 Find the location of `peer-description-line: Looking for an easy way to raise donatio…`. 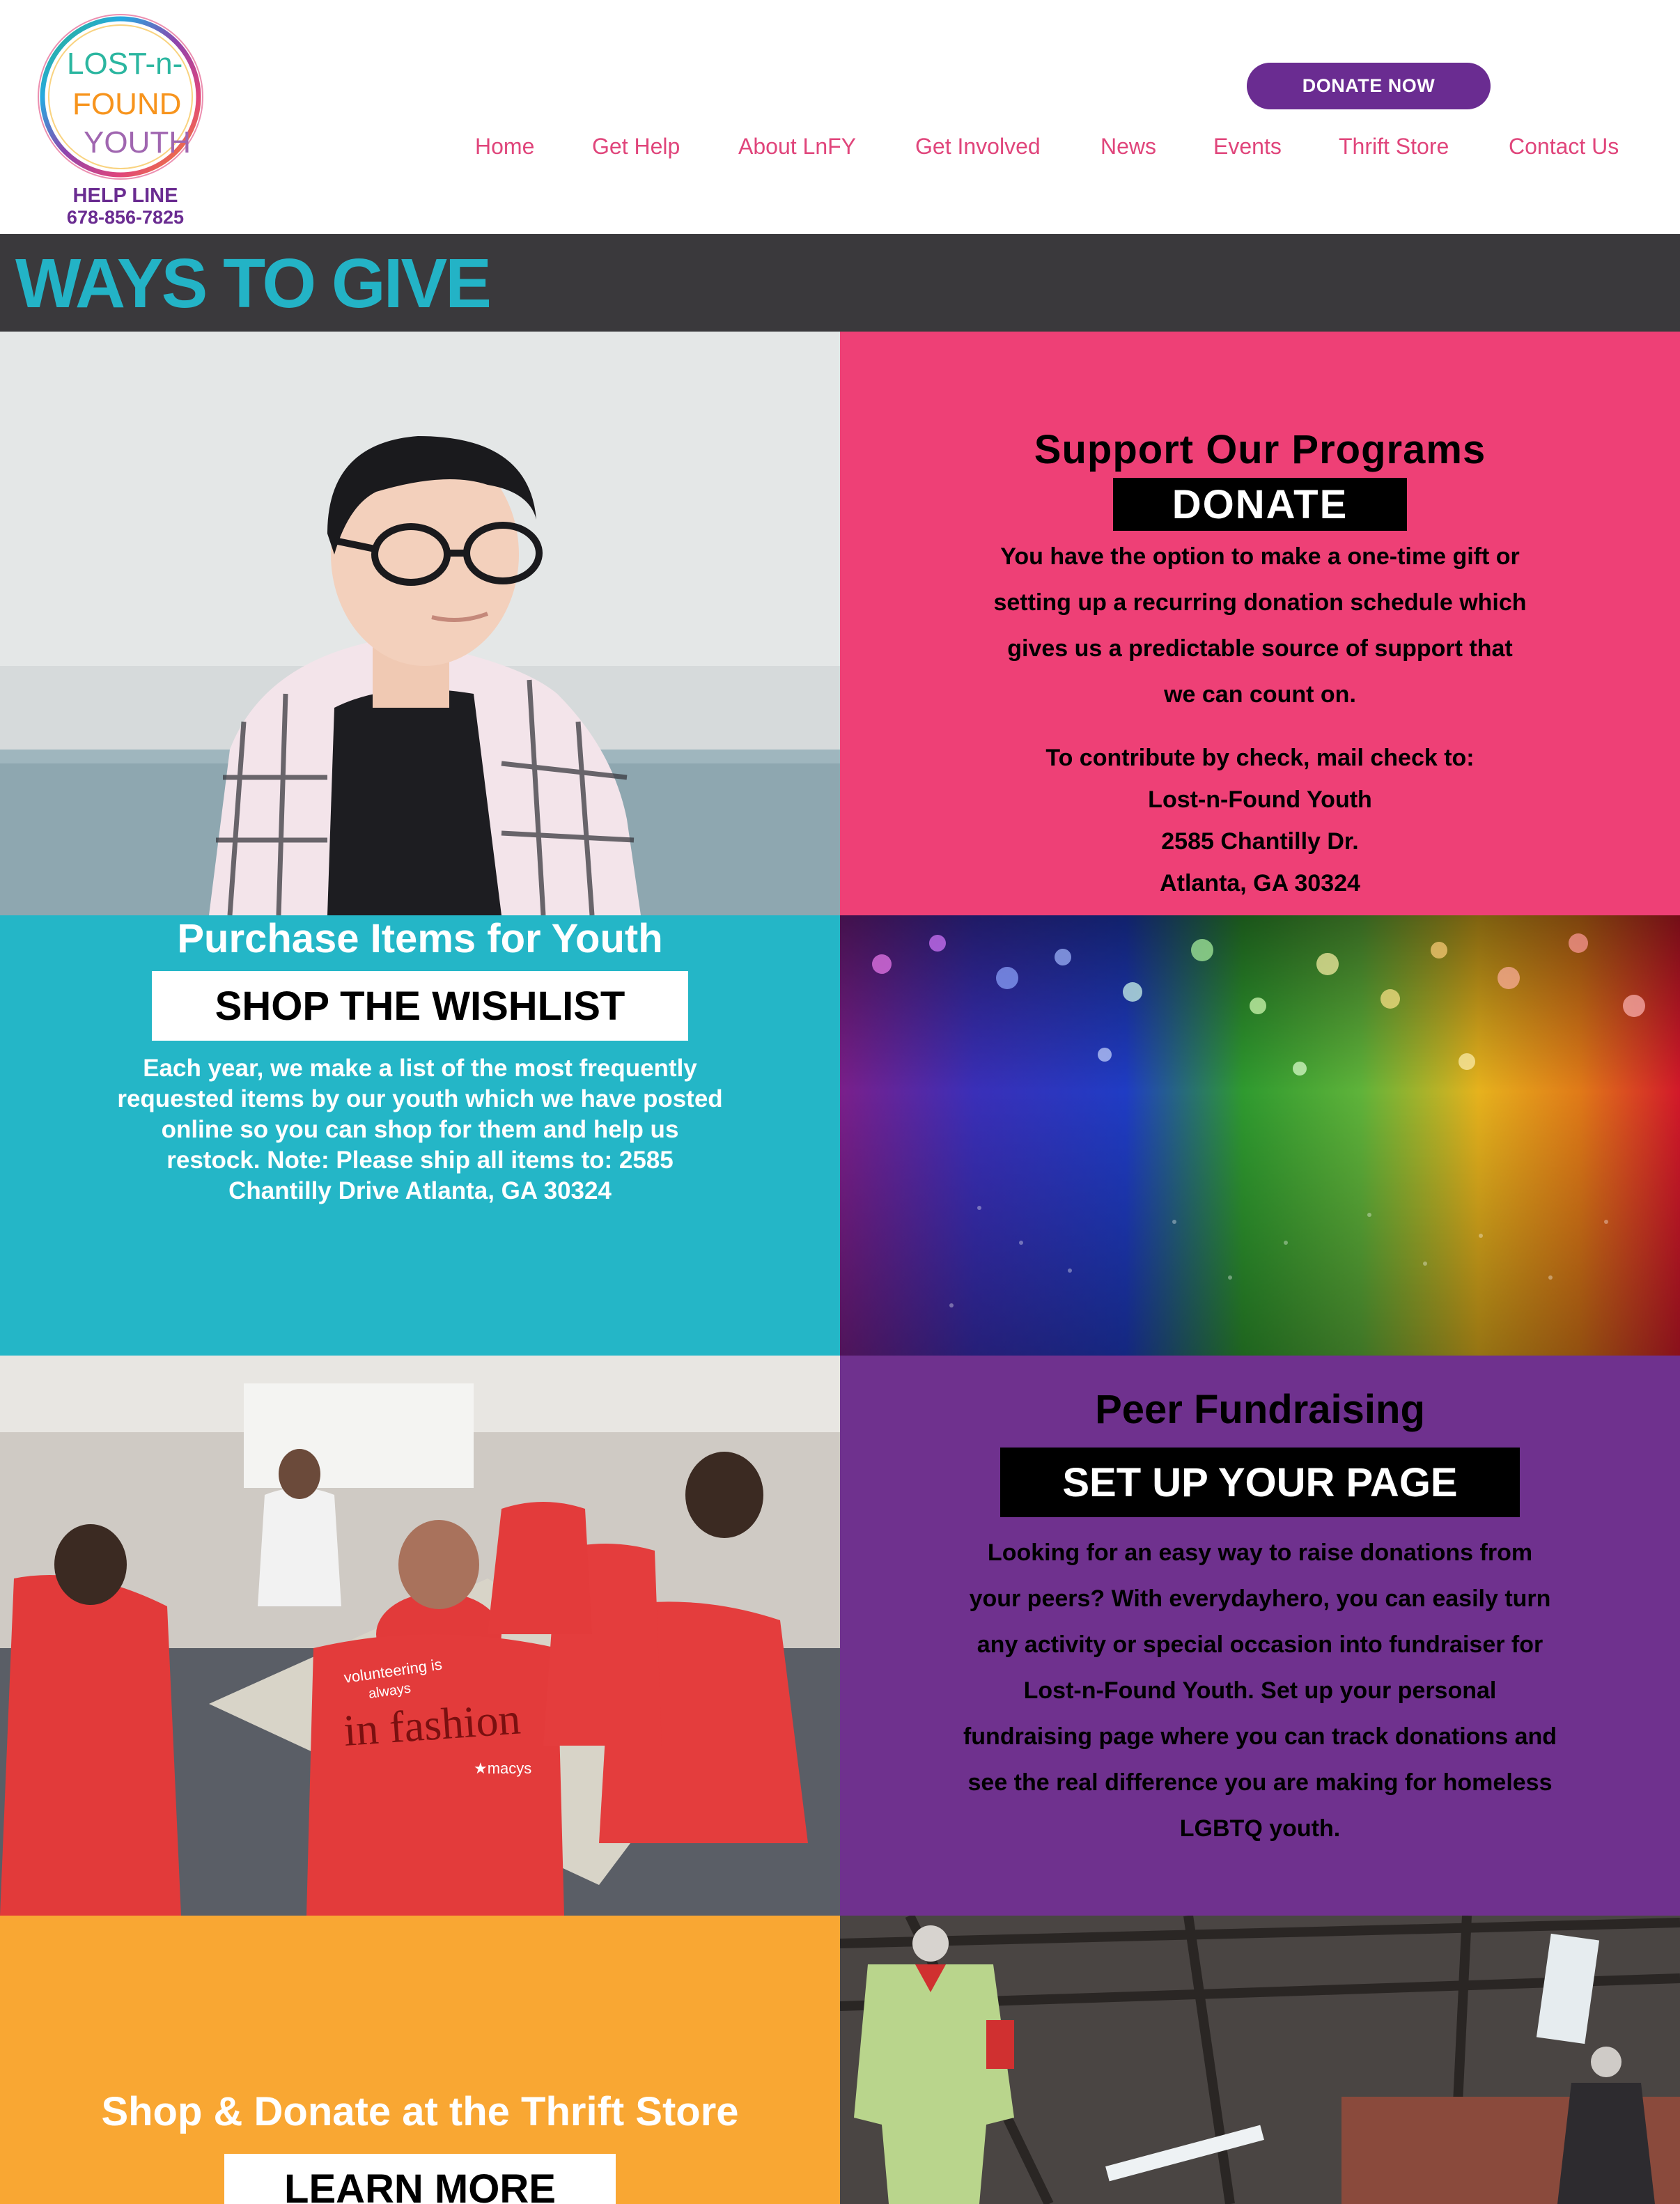

peer-description-line: Looking for an easy way to raise donatio… is located at coordinates (1260, 1552).